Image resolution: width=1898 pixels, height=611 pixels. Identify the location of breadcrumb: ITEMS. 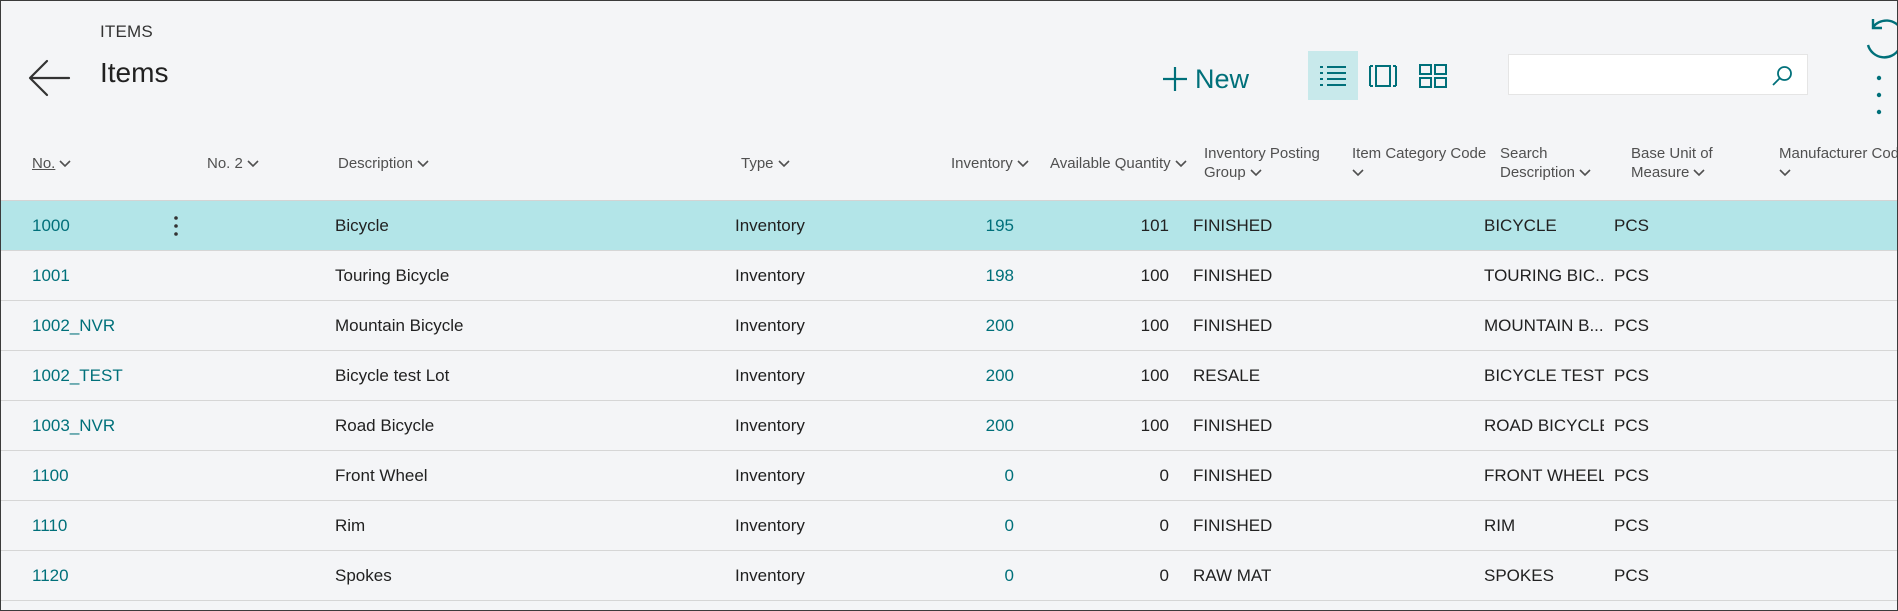
(126, 31).